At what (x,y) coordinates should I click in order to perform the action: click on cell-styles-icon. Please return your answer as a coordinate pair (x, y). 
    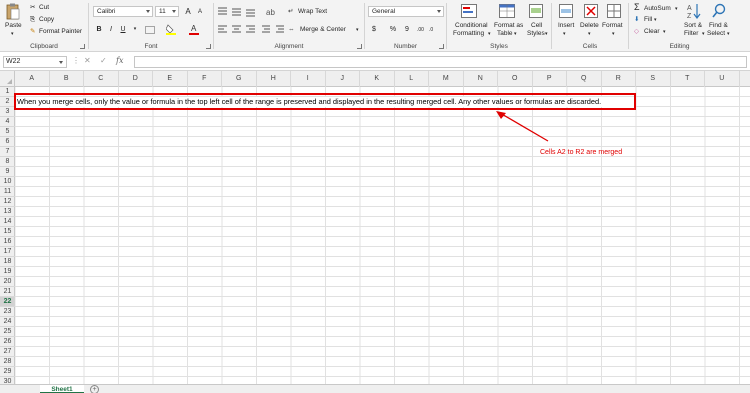
    Looking at the image, I should click on (536, 11).